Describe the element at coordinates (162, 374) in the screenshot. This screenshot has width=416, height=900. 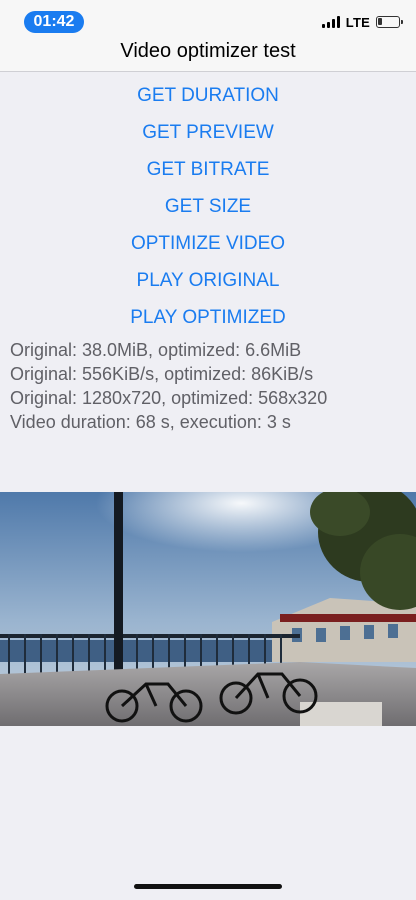
I see `bitrate-info: Original: 556KiB/s, optimized: 86KiB/s` at that location.